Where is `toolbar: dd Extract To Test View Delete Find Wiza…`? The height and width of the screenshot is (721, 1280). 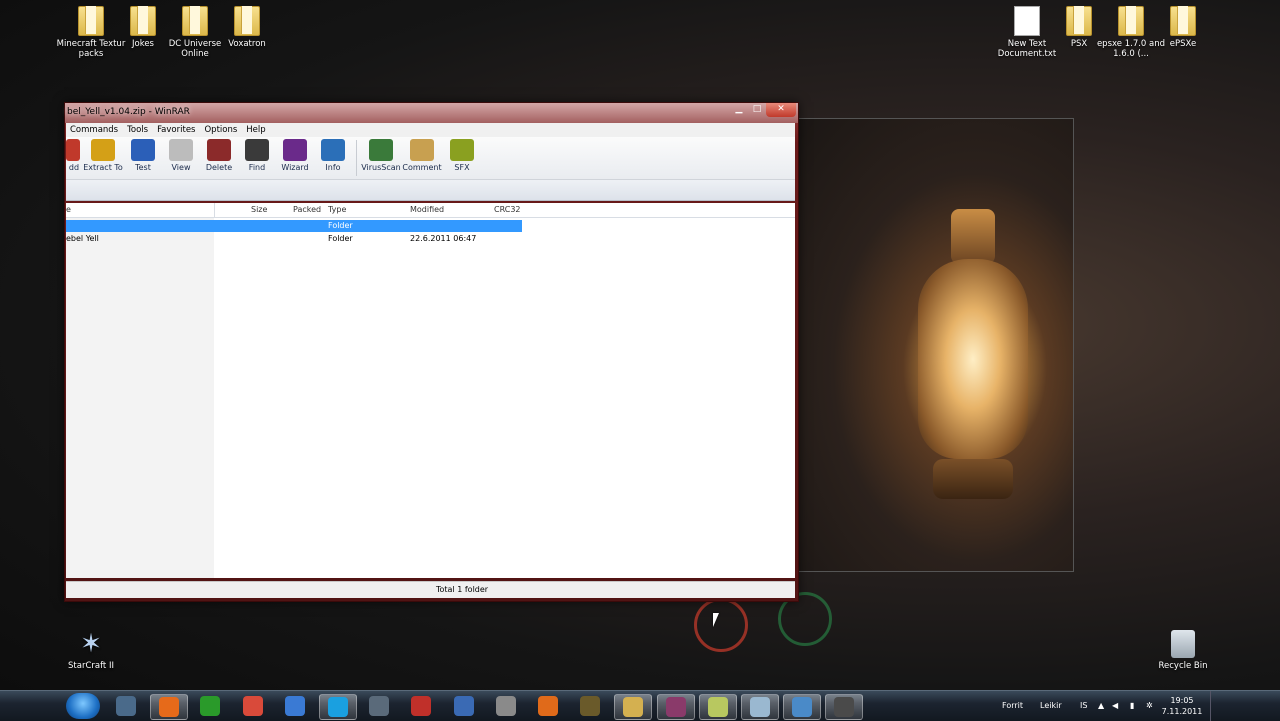
toolbar: dd Extract To Test View Delete Find Wiza… is located at coordinates (430, 158).